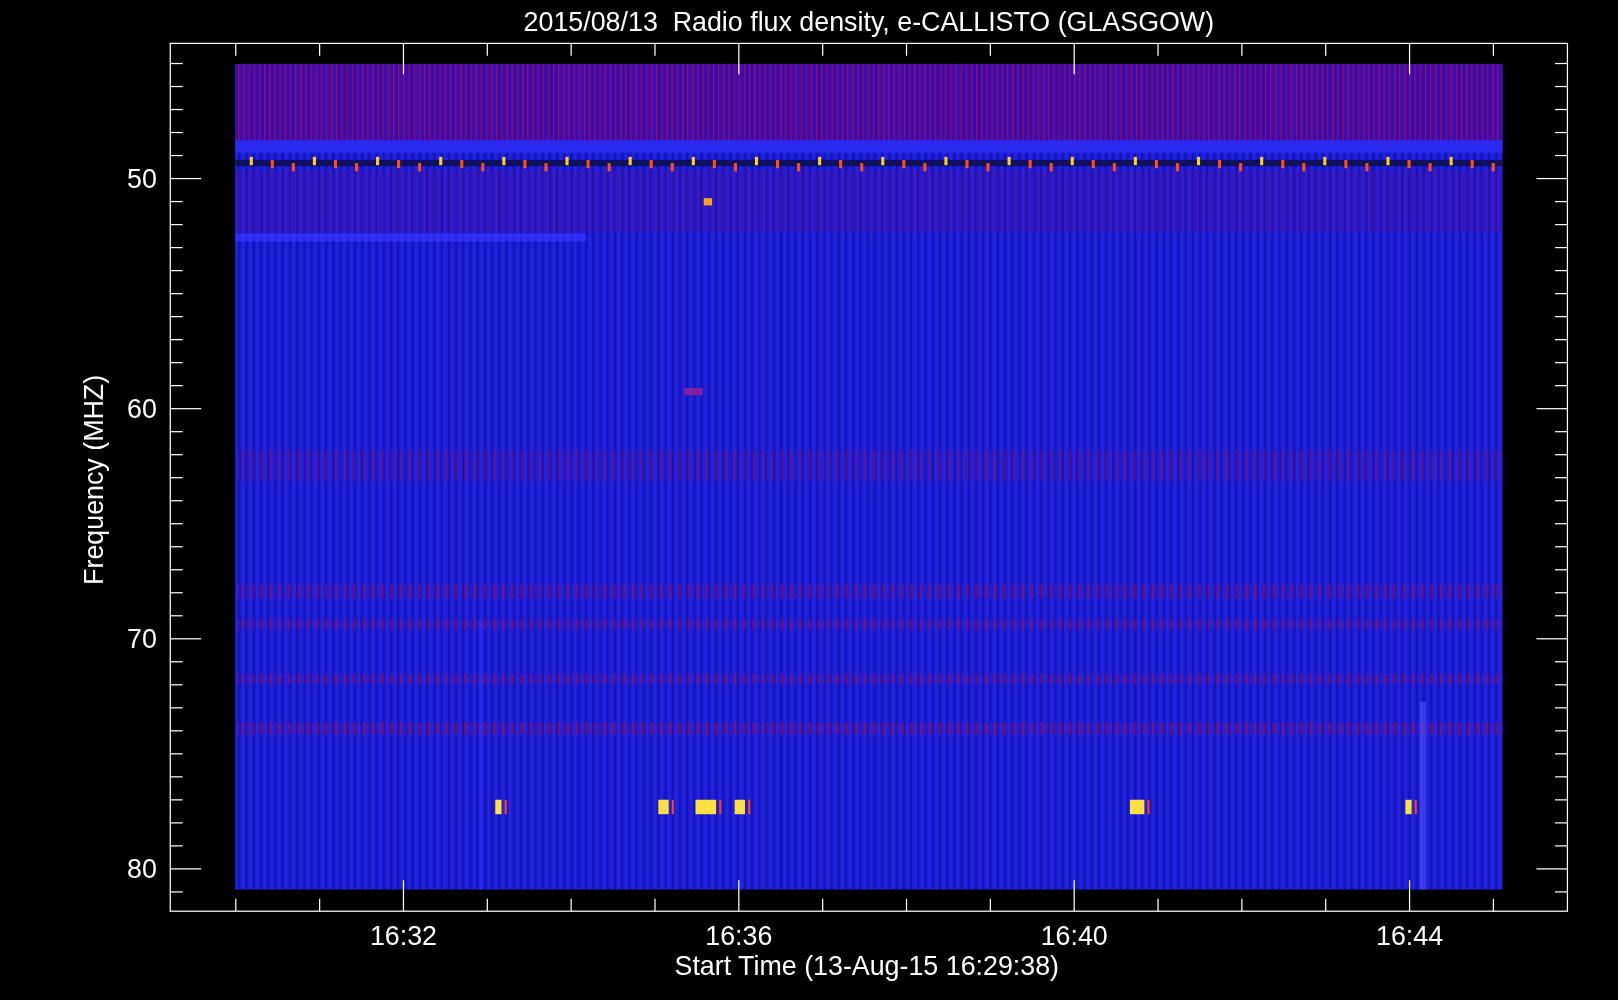  Describe the element at coordinates (1410, 936) in the screenshot. I see `tick-label: 16:44` at that location.